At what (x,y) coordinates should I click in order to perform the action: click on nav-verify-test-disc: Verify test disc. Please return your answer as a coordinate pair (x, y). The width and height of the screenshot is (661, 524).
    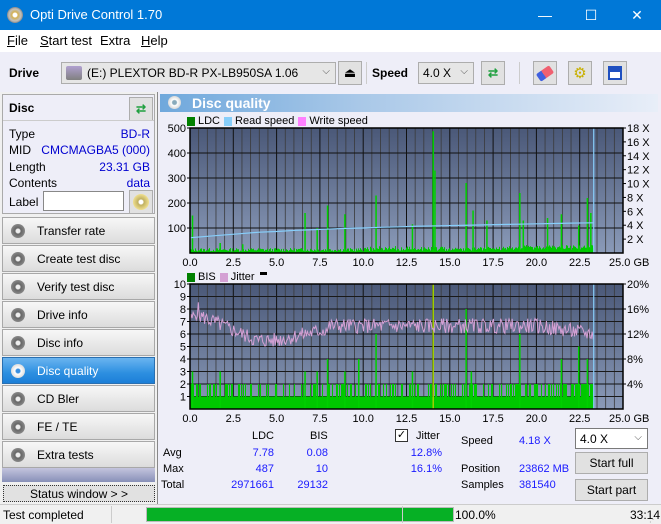
    Looking at the image, I should click on (78, 286).